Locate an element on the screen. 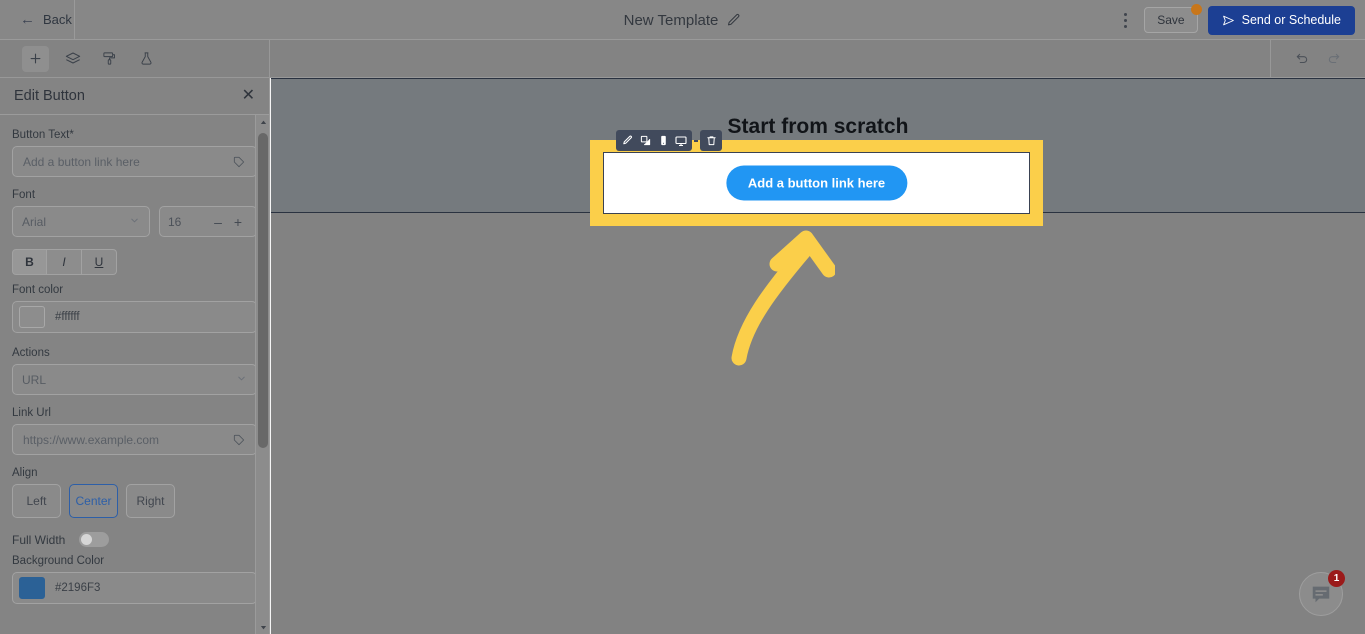 This screenshot has height=634, width=1365. full-width-label: Full Width is located at coordinates (39, 539).